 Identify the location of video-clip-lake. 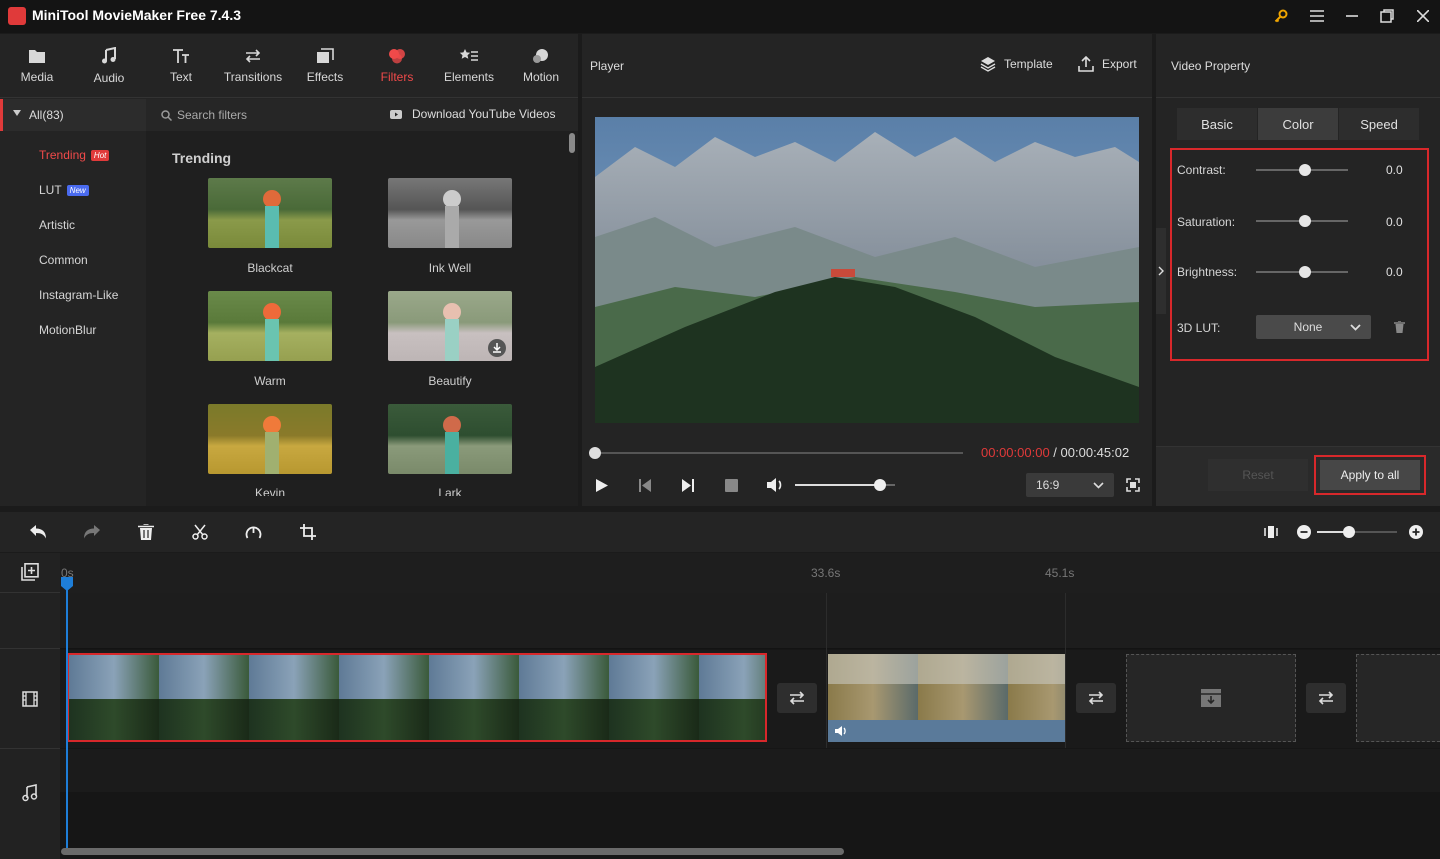
(946, 698).